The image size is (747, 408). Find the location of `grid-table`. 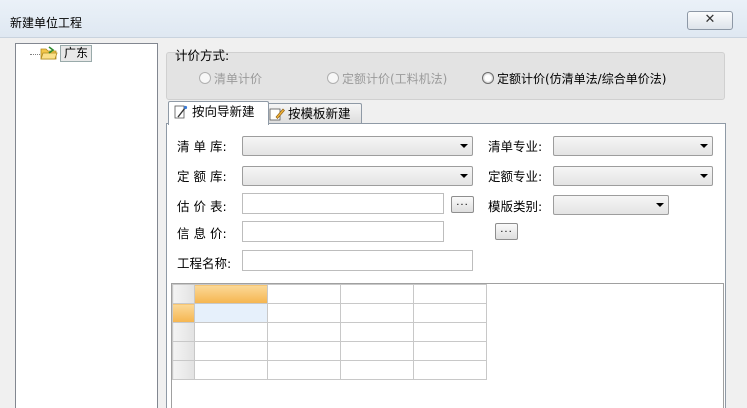

grid-table is located at coordinates (329, 332).